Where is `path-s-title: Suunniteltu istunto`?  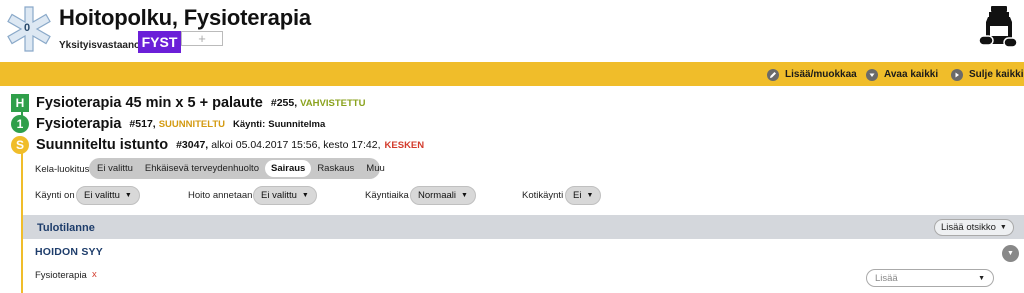 path-s-title: Suunniteltu istunto is located at coordinates (102, 145).